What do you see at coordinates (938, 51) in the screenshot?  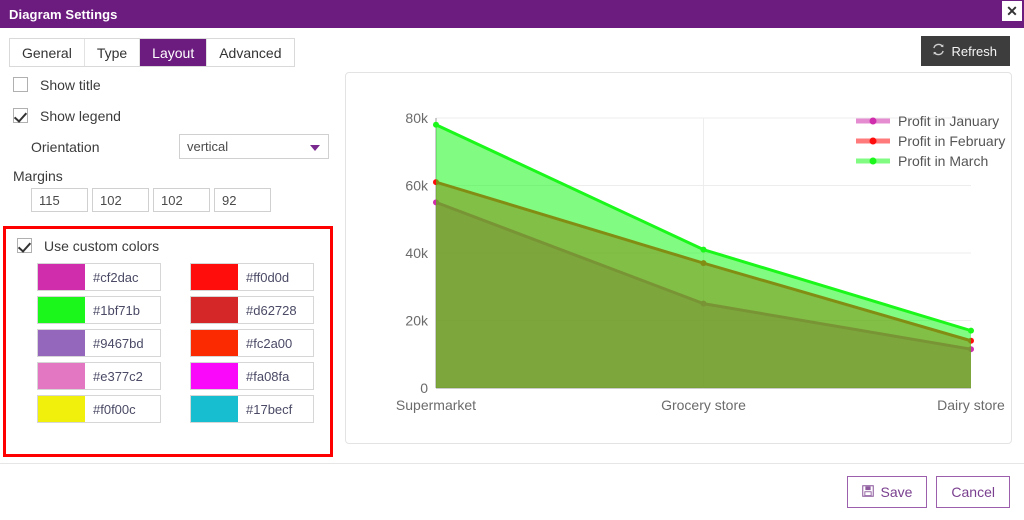 I see `refresh-icon` at bounding box center [938, 51].